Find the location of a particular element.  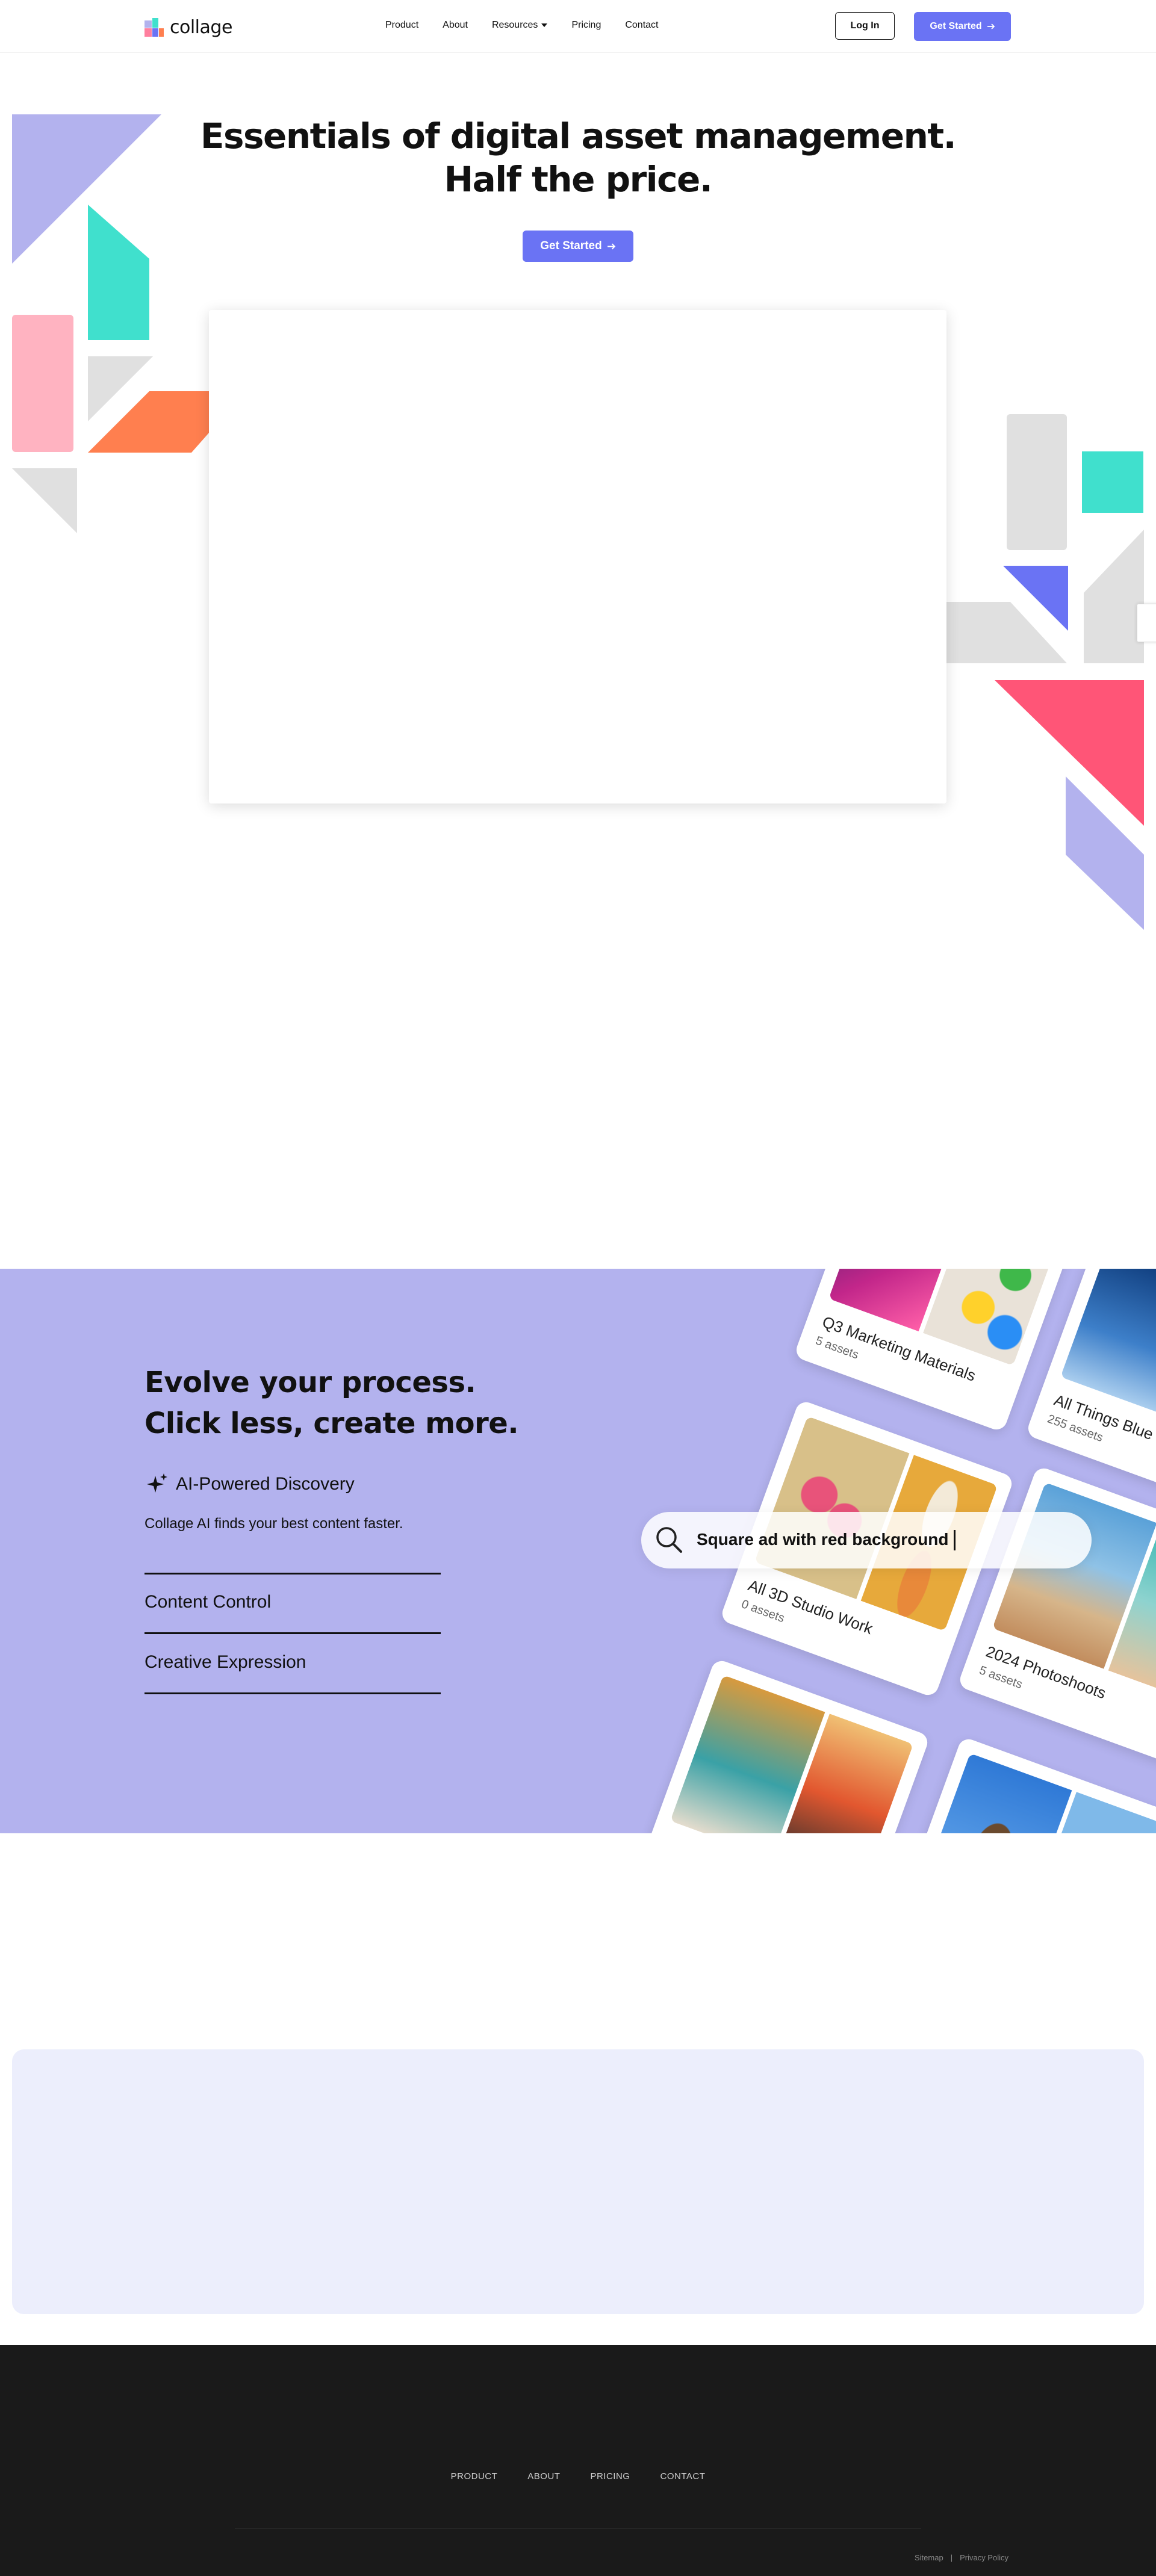

grey-trapezoid-shape is located at coordinates (1006, 632).